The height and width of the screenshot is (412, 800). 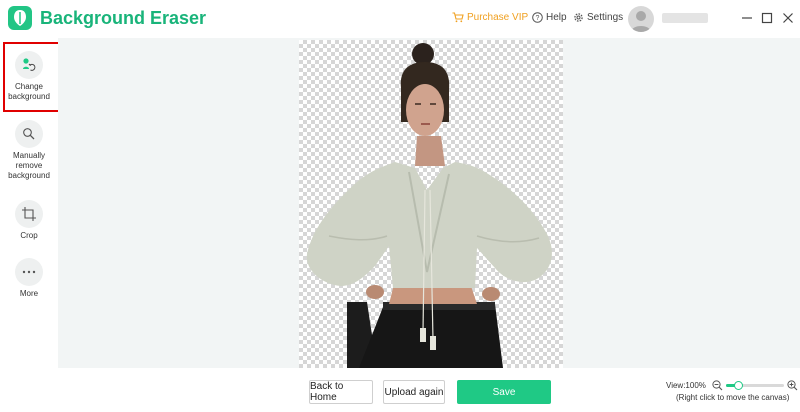 I want to click on manual-erase-icon, so click(x=29, y=134).